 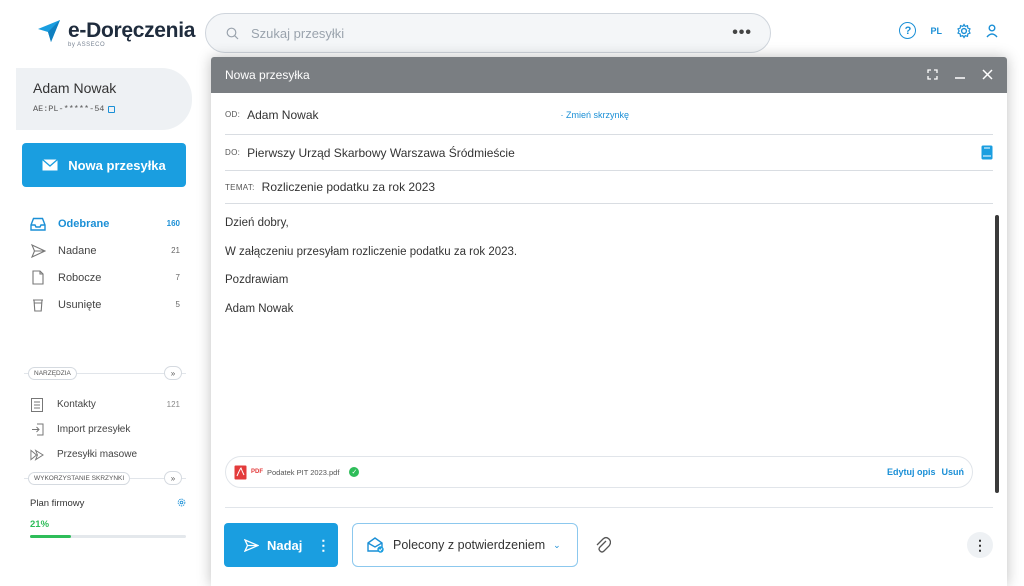 I want to click on body-scrollbar, so click(x=997, y=354).